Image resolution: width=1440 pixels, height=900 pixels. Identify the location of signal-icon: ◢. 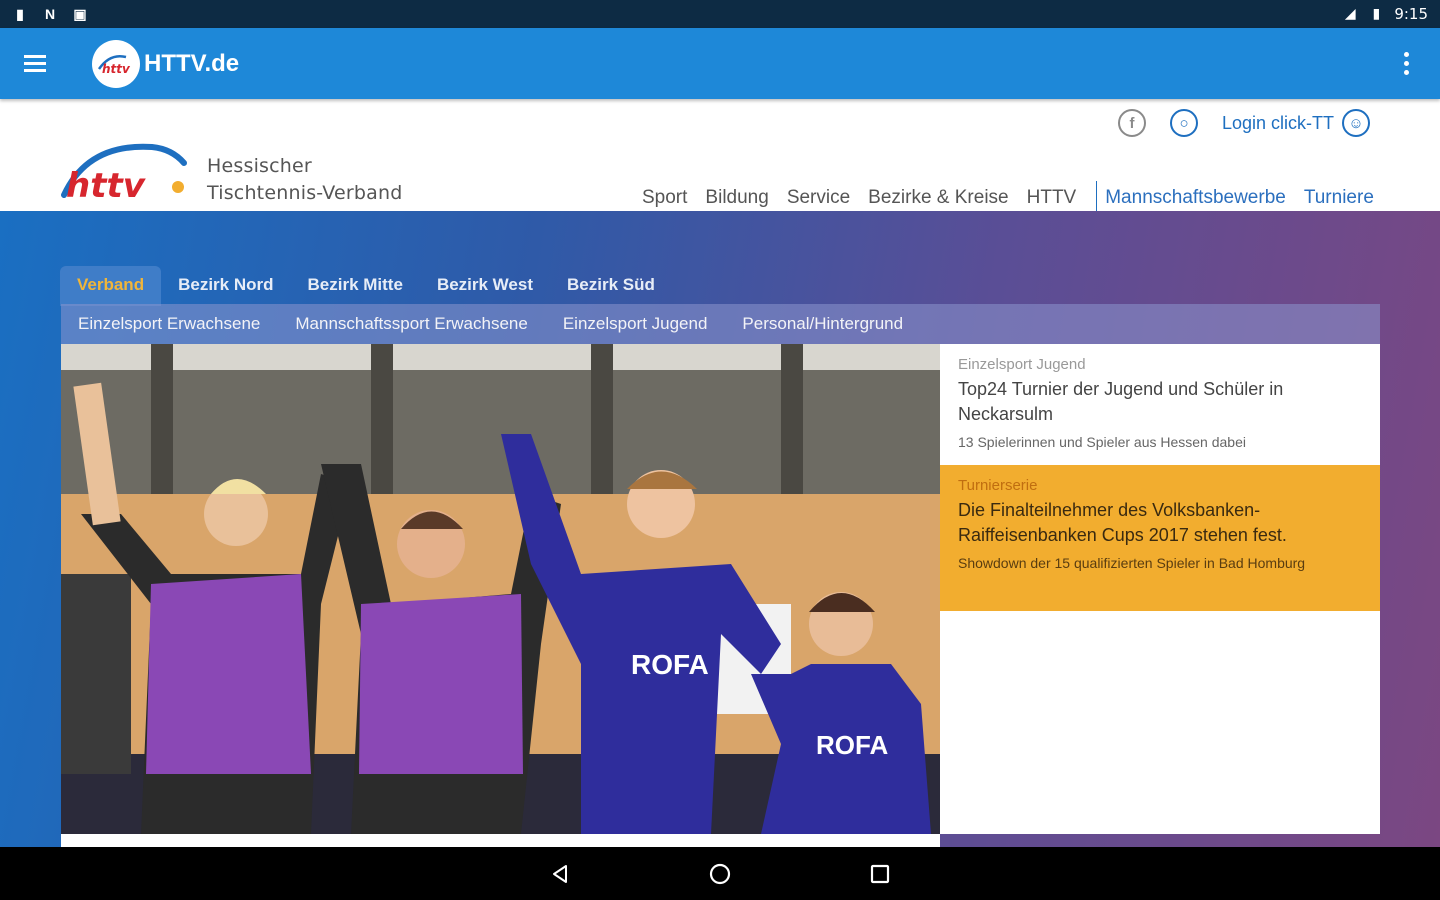
(1350, 14).